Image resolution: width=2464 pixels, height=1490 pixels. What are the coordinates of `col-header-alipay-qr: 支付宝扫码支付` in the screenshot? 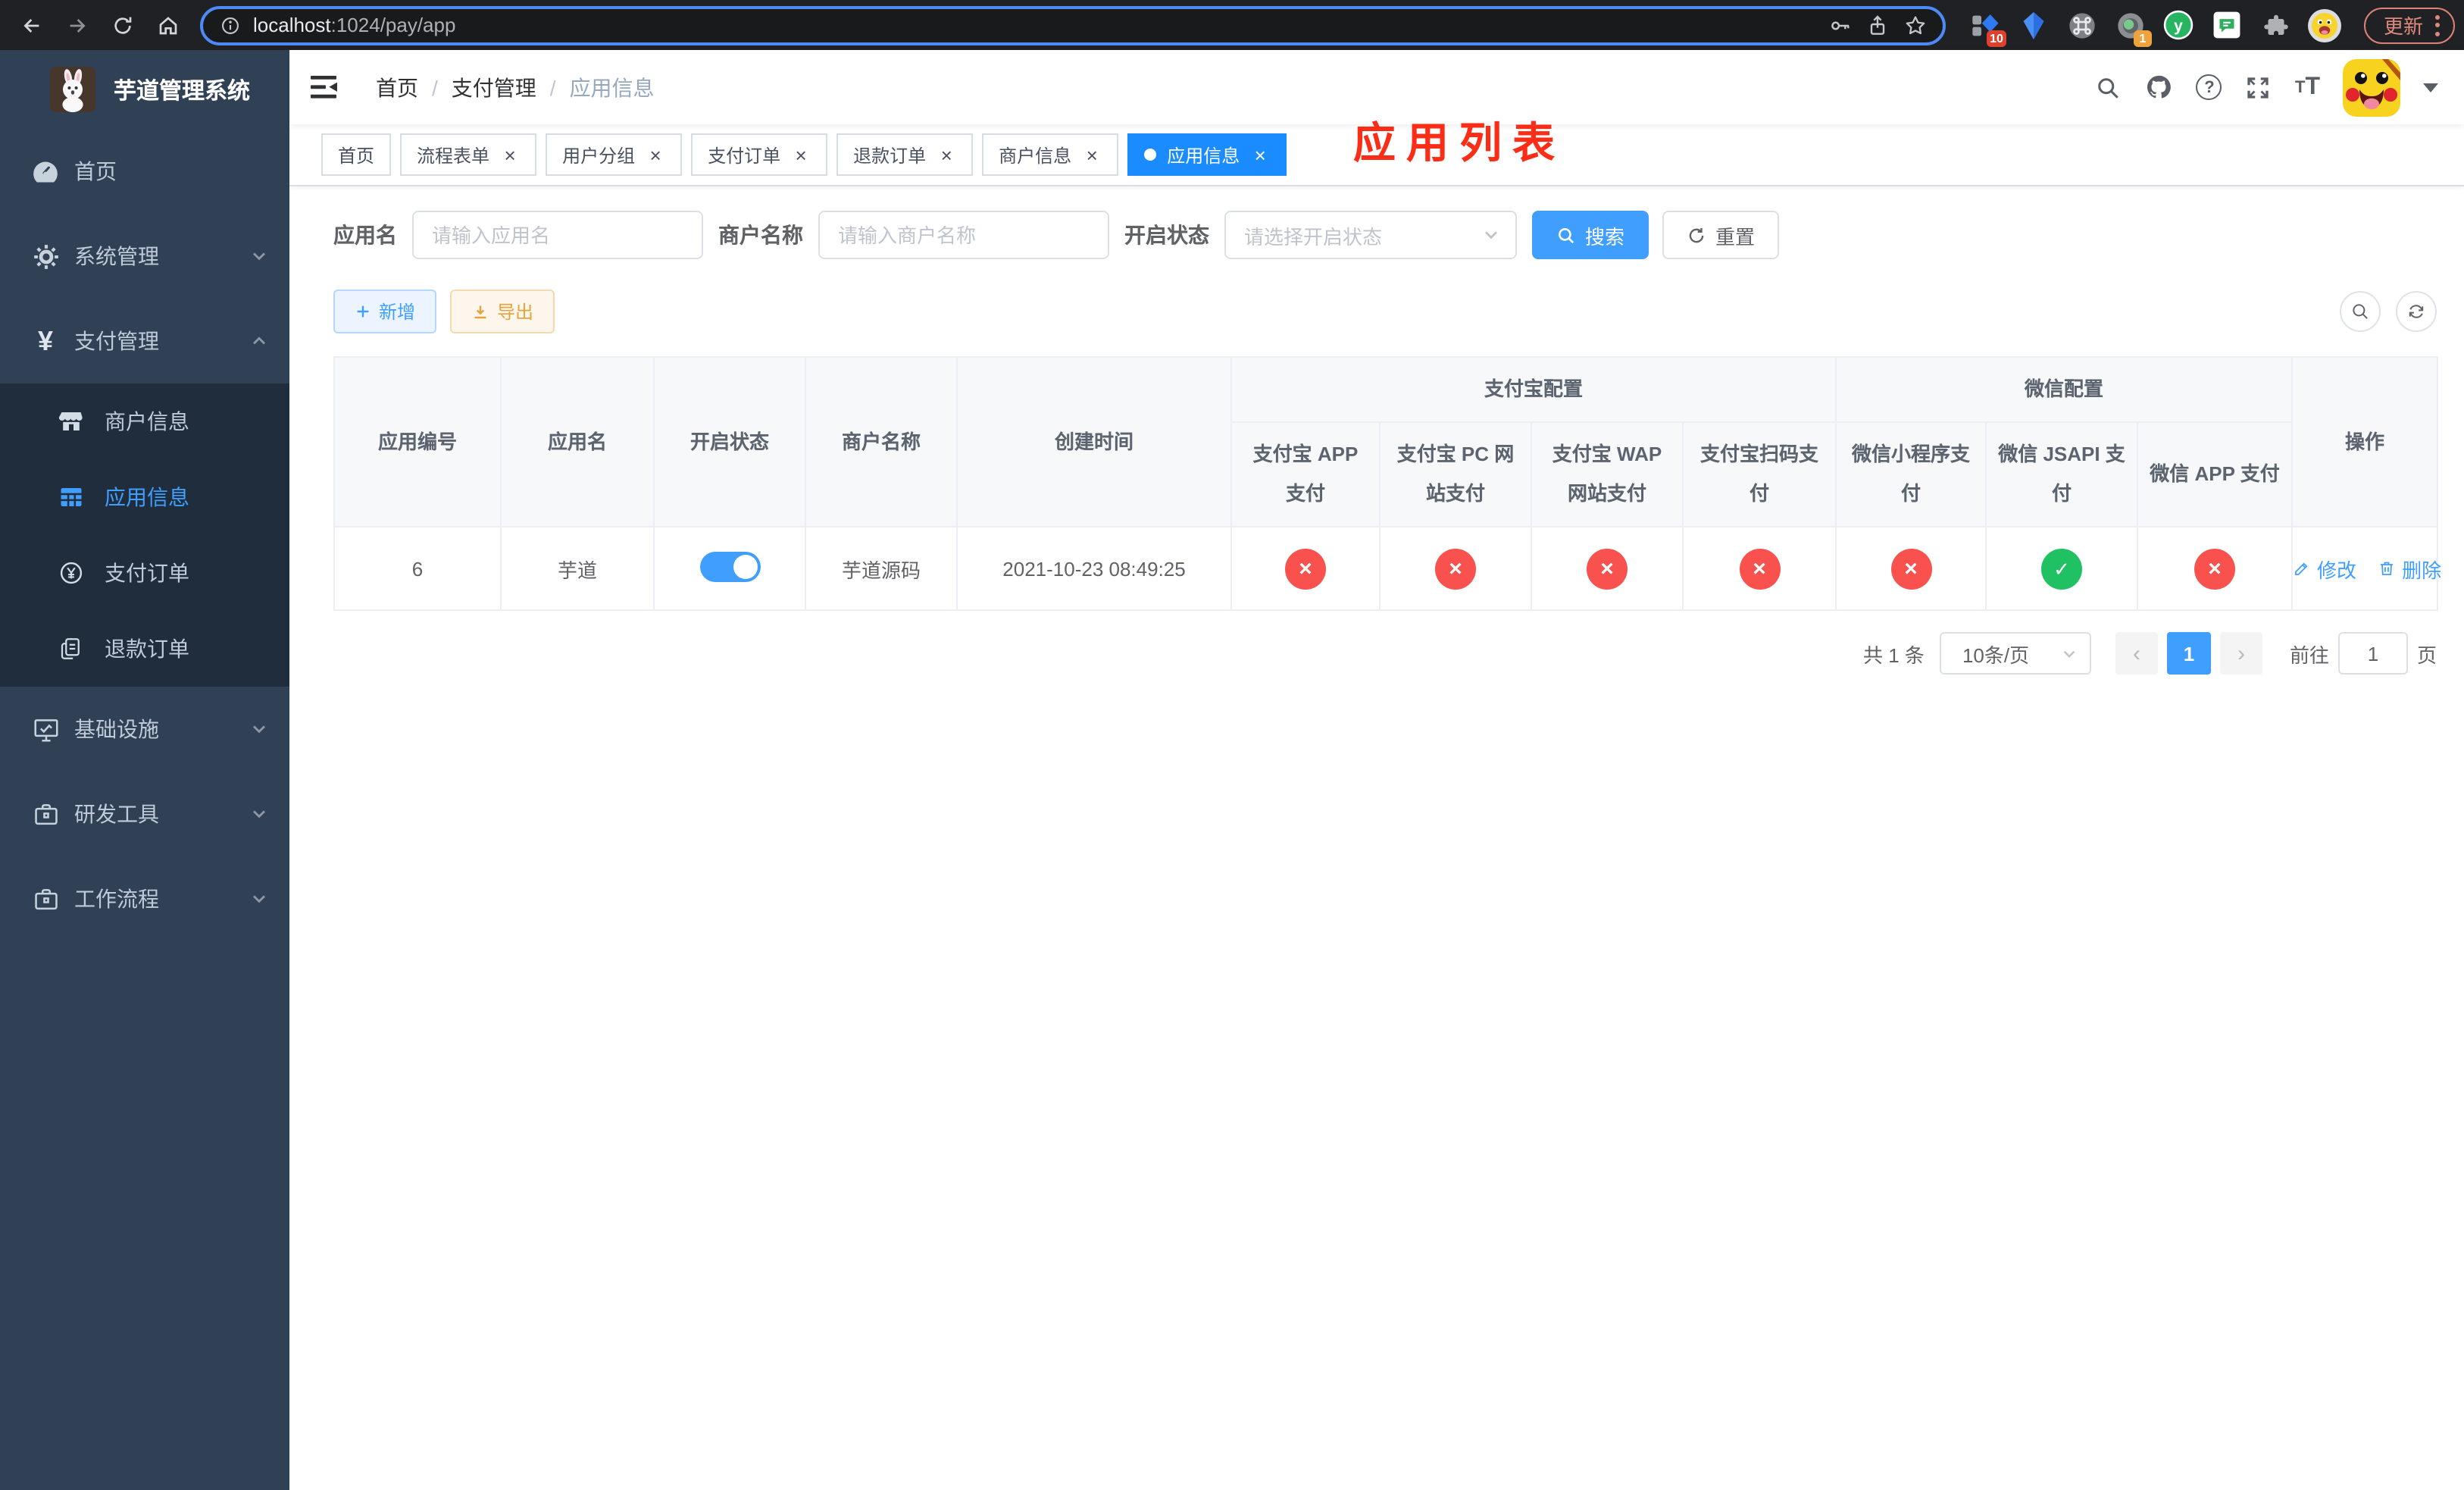 It's located at (1759, 474).